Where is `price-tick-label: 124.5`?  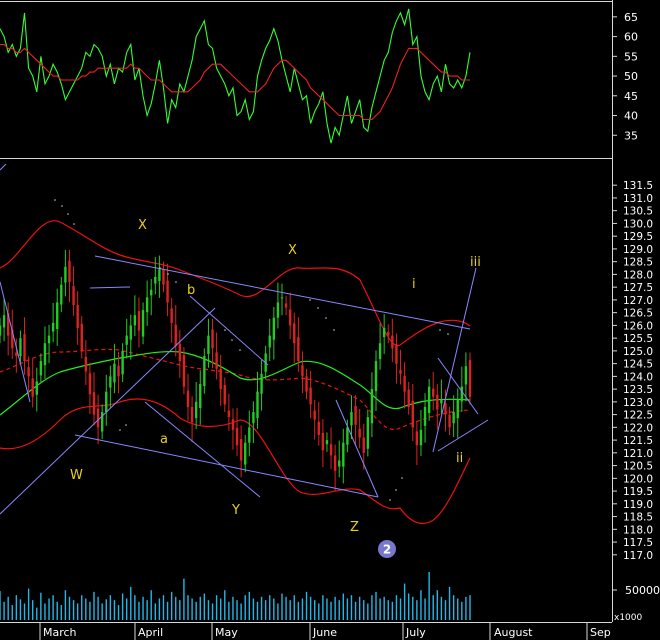
price-tick-label: 124.5 is located at coordinates (638, 365).